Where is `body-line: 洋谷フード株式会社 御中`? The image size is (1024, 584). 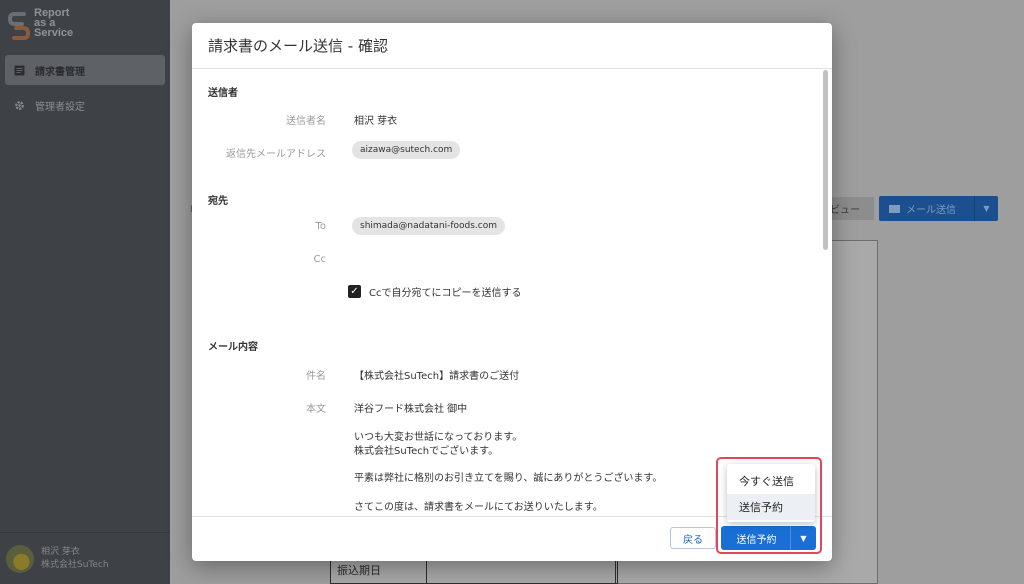
body-line: 洋谷フード株式会社 御中 is located at coordinates (411, 409).